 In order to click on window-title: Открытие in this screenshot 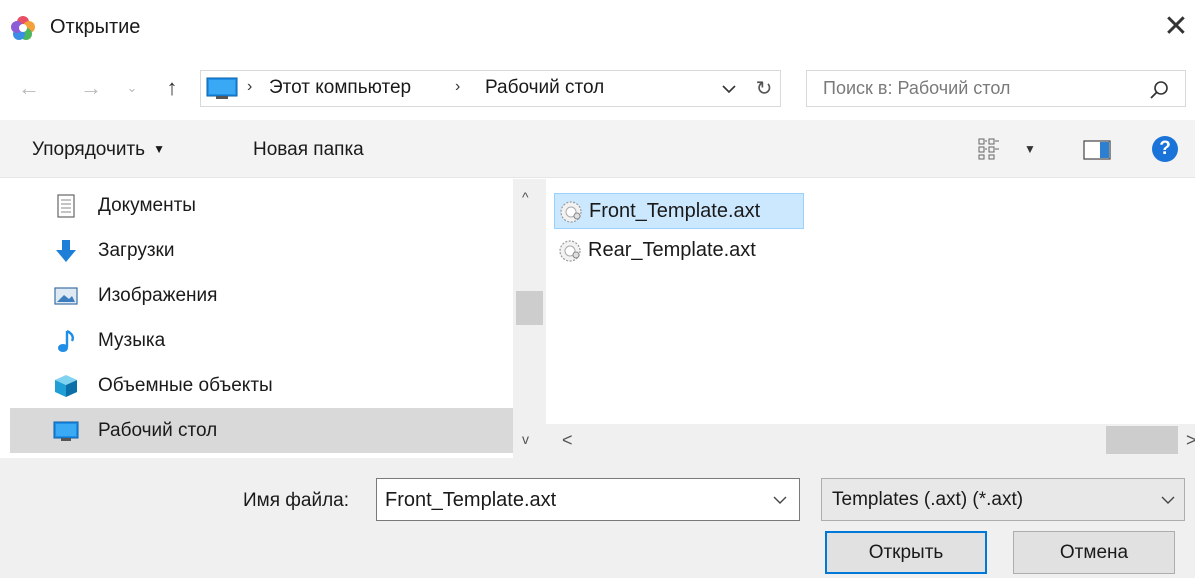, I will do `click(95, 27)`.